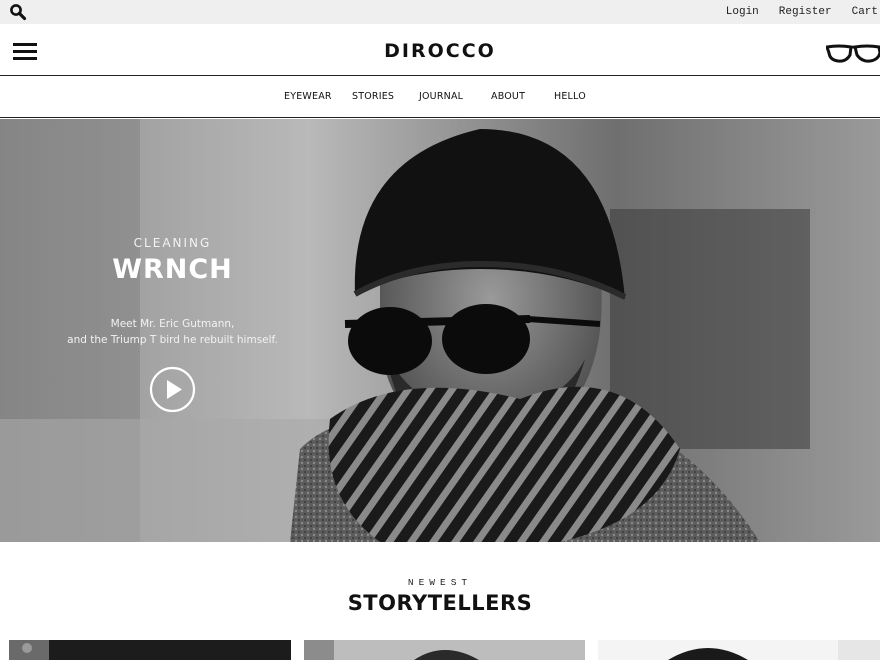 The height and width of the screenshot is (660, 880). What do you see at coordinates (440, 582) in the screenshot?
I see `storytellers-kicker: NEWEST` at bounding box center [440, 582].